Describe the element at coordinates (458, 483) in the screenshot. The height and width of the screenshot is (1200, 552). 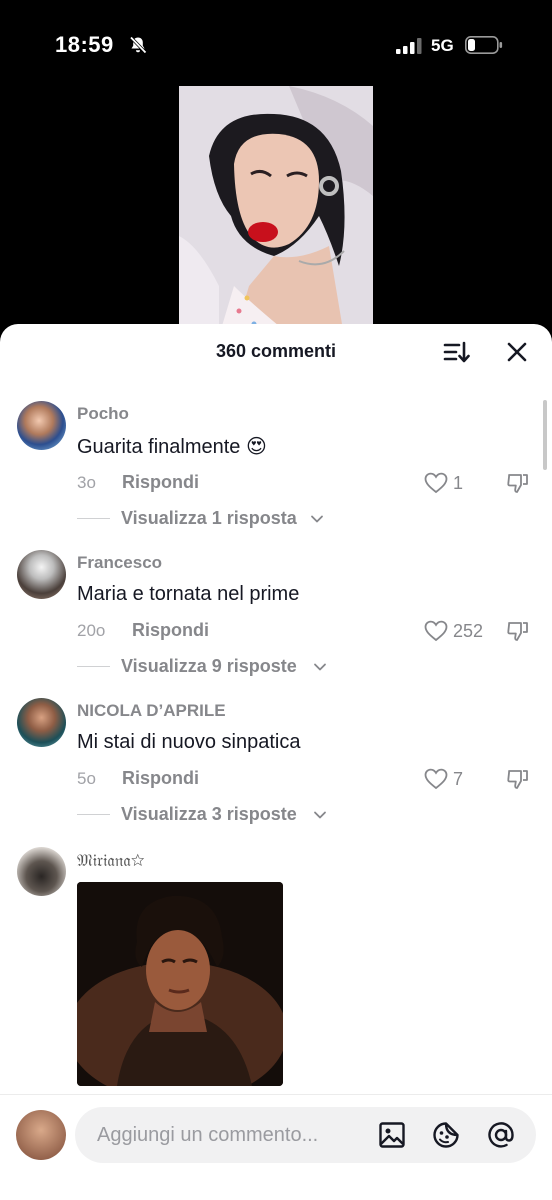
I see `like-count: 1` at that location.